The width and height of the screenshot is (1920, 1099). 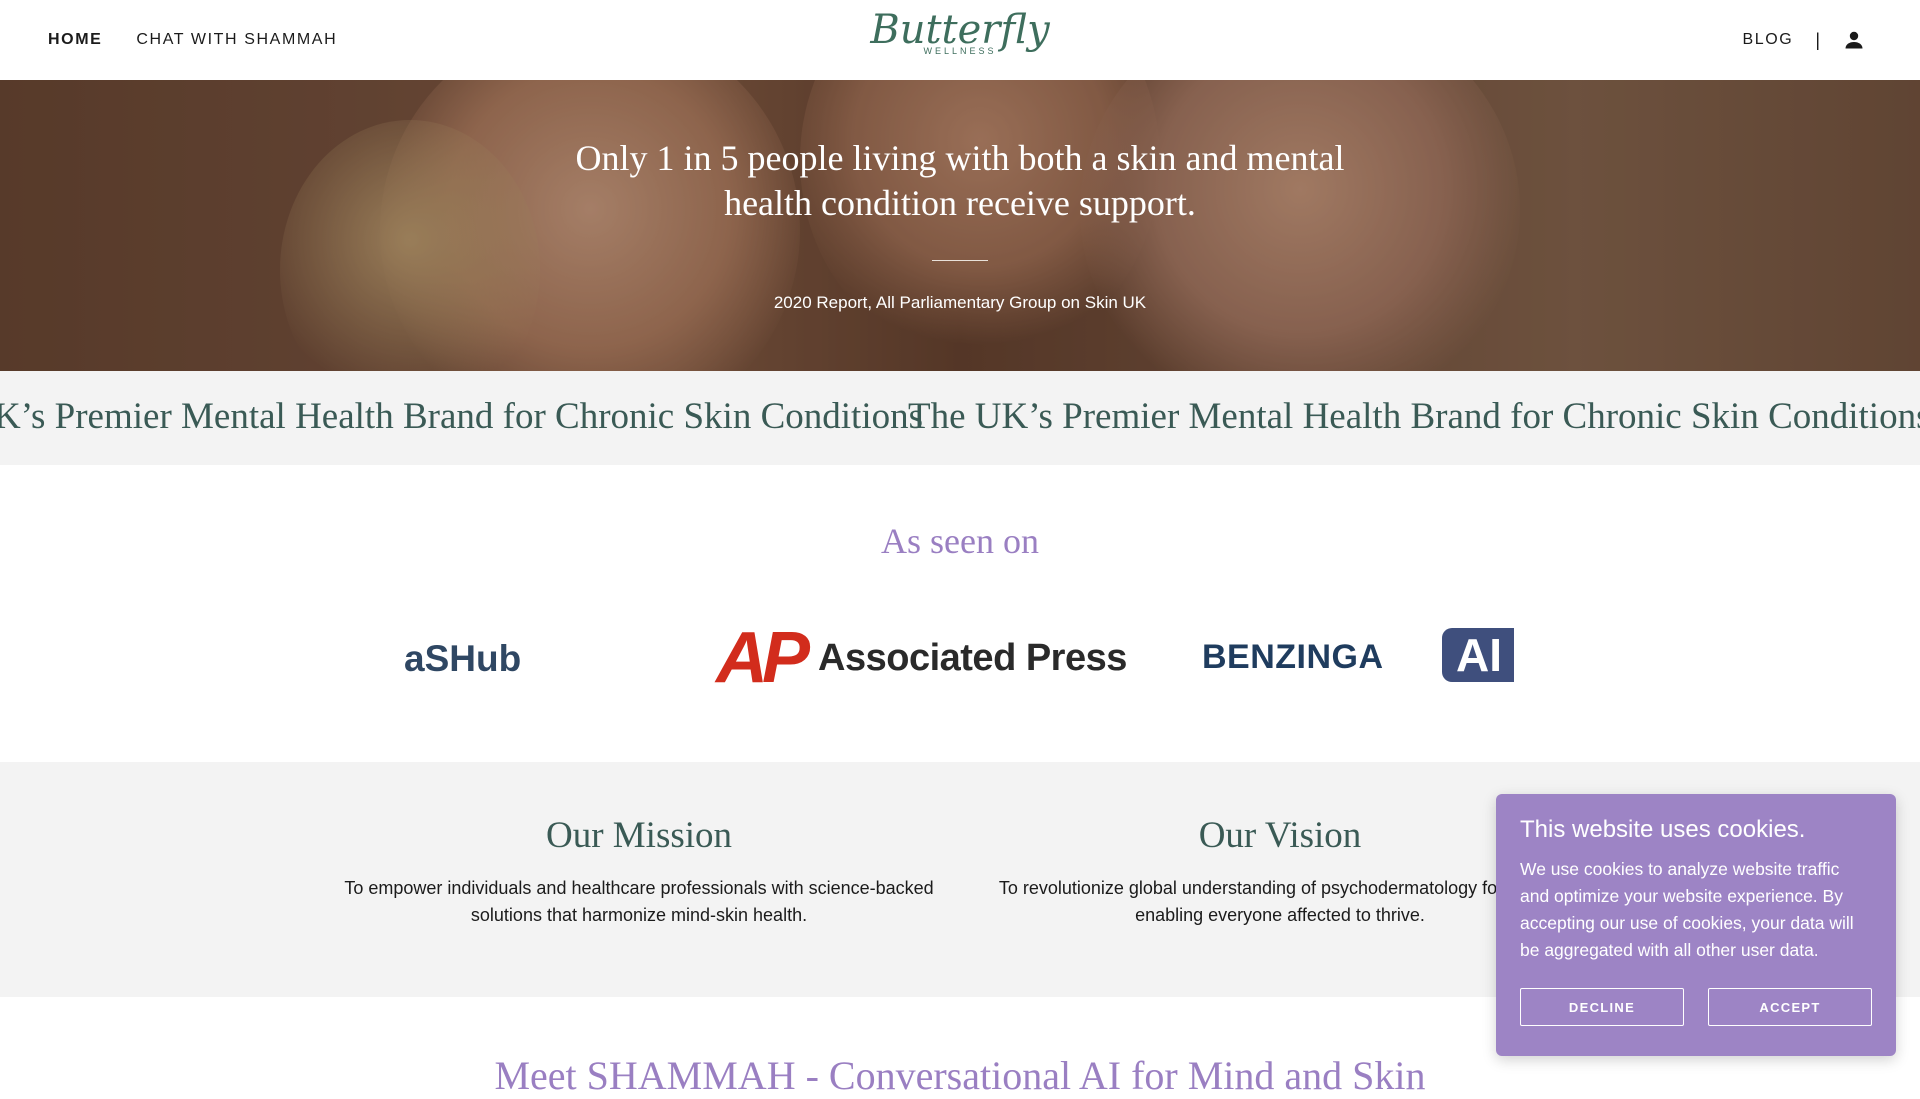 I want to click on brand-logo: Butterfly WELLNESS, so click(x=960, y=32).